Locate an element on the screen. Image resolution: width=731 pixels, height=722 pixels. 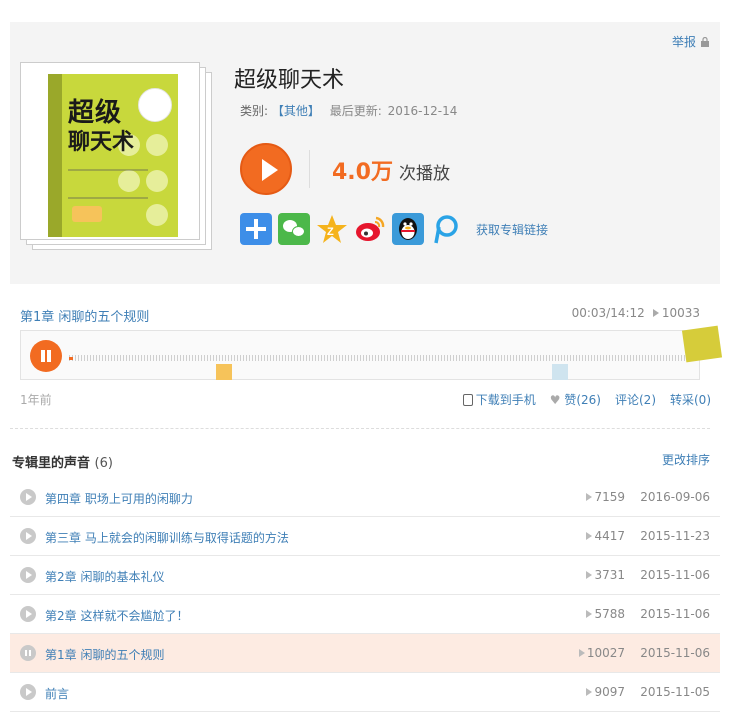
book-cover-image: 超级 聊天术 is located at coordinates (113, 155).